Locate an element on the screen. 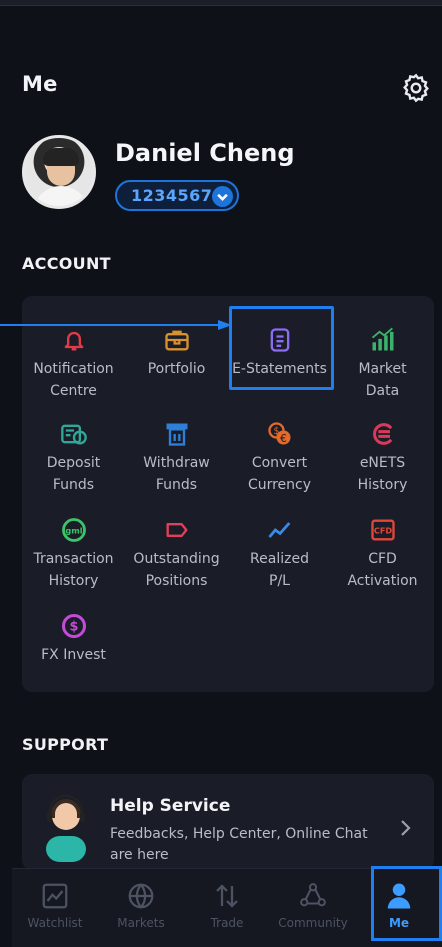  account-item-label: CFD Activation is located at coordinates (382, 570).